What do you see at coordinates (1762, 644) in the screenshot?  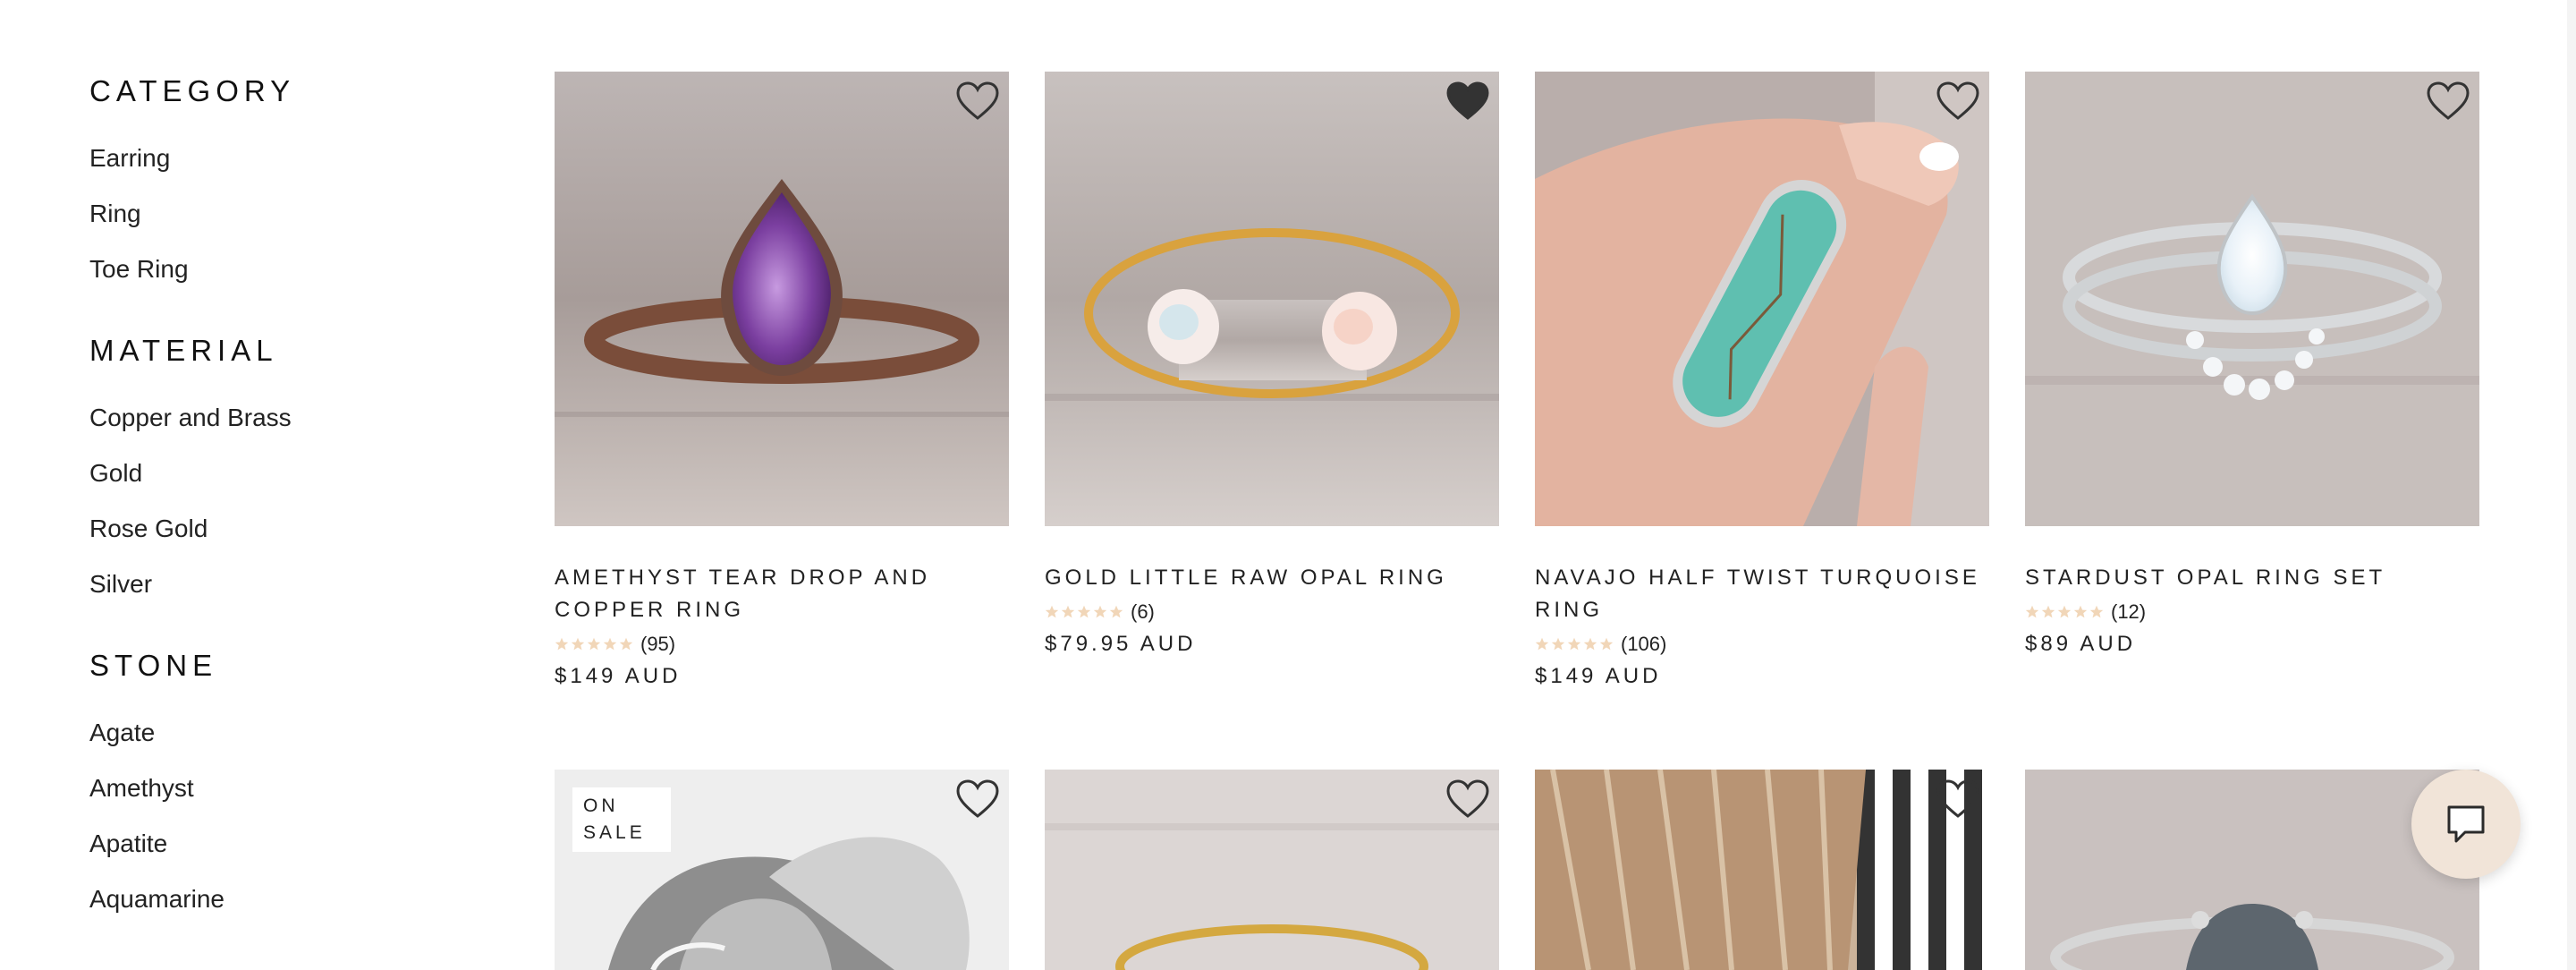 I see `product-rating: (106)` at bounding box center [1762, 644].